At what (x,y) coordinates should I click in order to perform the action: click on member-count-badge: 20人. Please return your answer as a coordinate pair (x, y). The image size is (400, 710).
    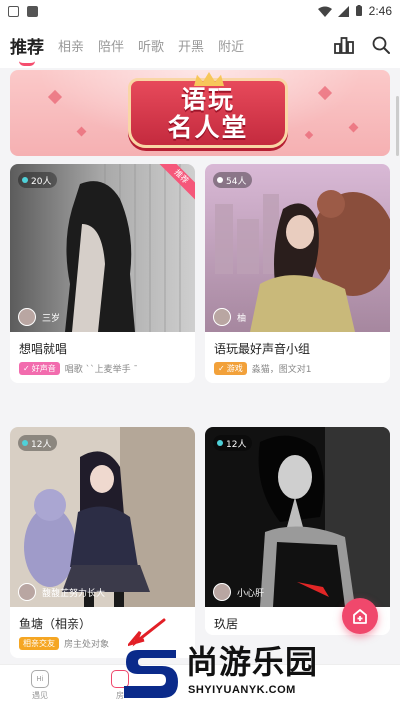
    Looking at the image, I should click on (38, 180).